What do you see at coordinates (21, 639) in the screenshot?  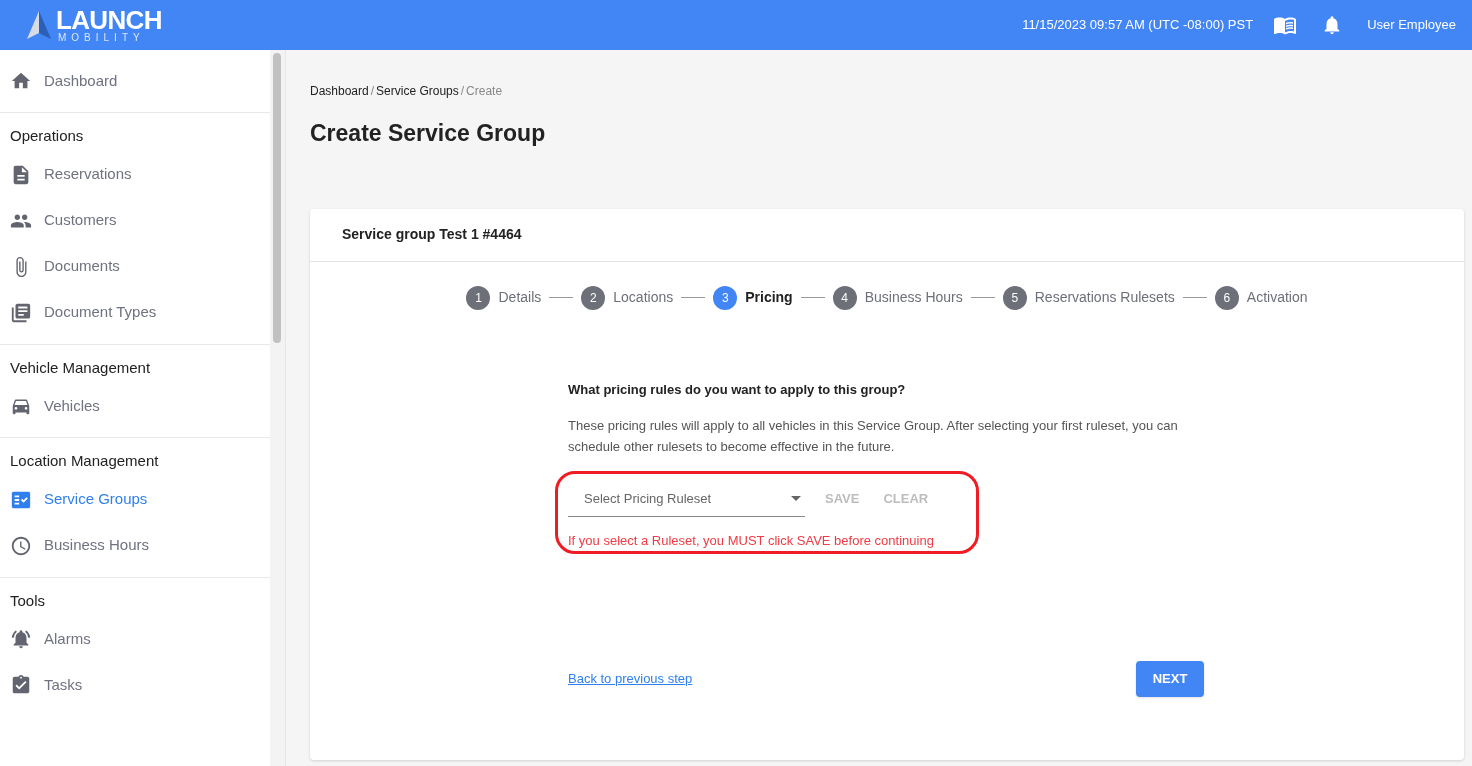 I see `ringing-bell-icon` at bounding box center [21, 639].